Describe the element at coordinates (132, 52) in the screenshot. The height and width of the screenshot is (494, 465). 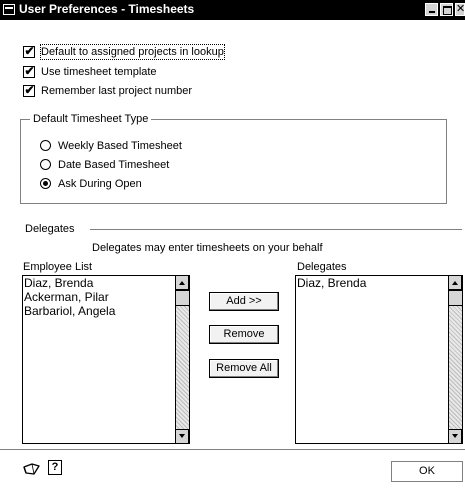
I see `default-assigned-label: Default to assigned projects in lookup` at that location.